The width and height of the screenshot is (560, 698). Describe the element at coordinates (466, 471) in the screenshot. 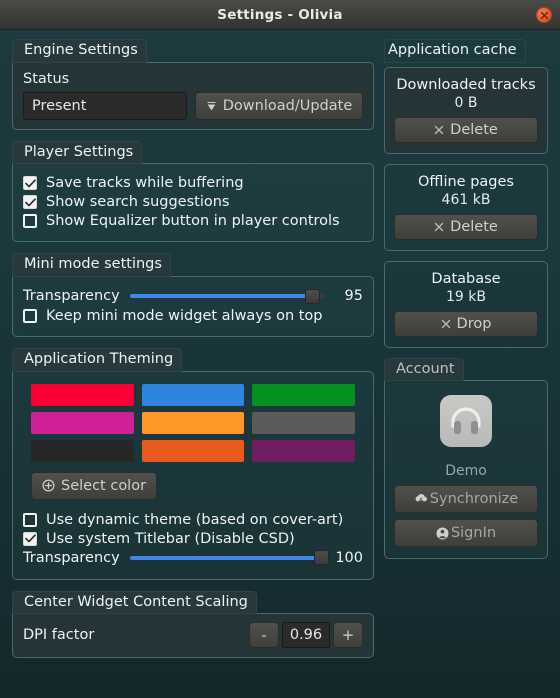

I see `account-name: Demo` at that location.